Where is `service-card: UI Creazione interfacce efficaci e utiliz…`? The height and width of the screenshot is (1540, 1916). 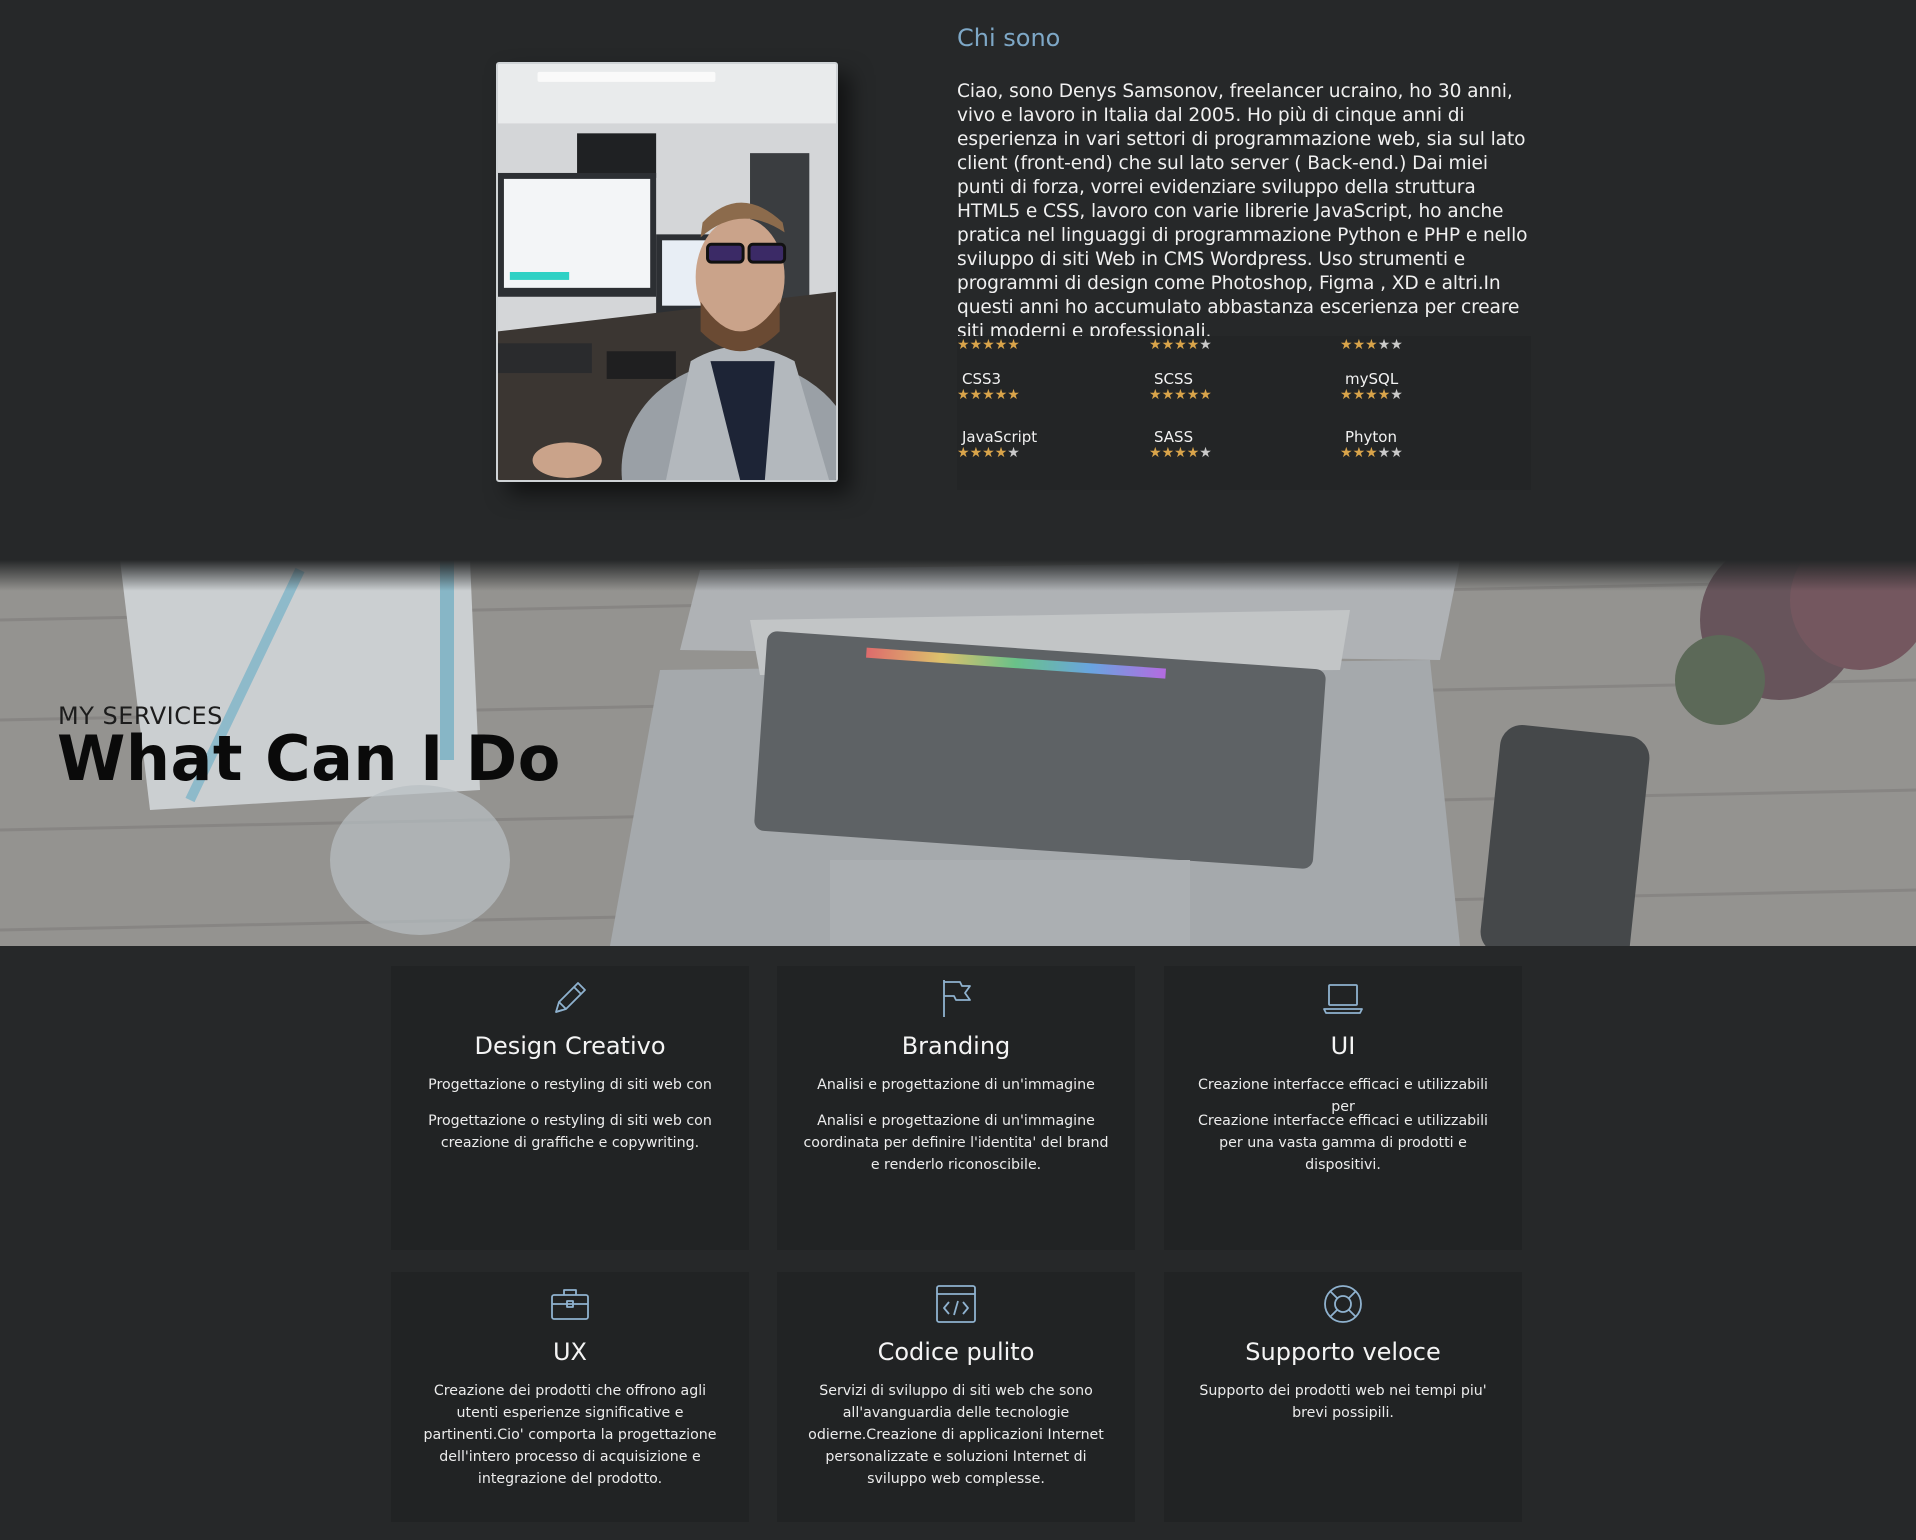
service-card: UI Creazione interfacce efficaci e utiliz… is located at coordinates (1343, 1108).